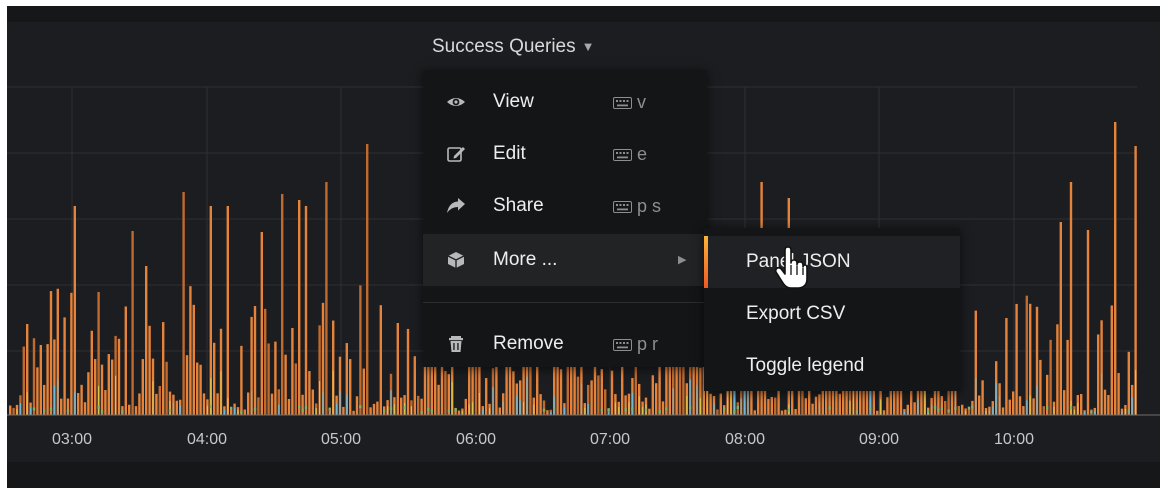  I want to click on share-icon, so click(456, 205).